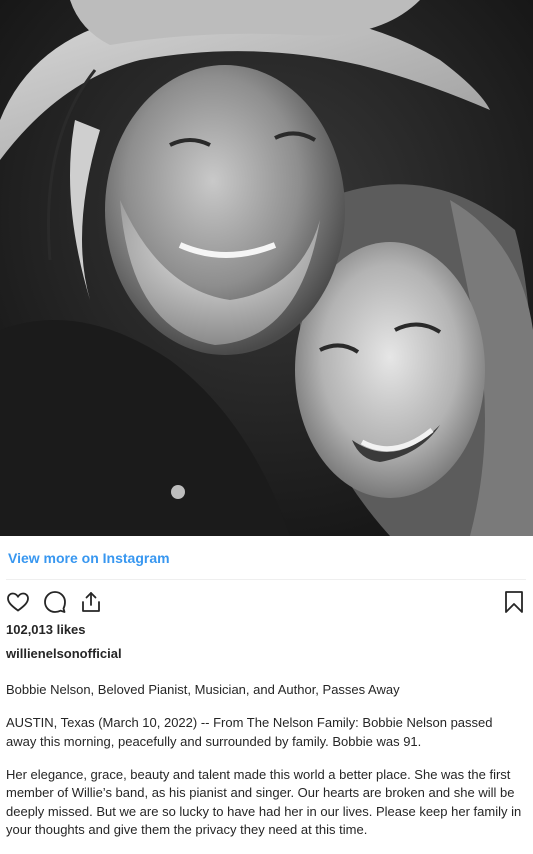 The image size is (533, 854). Describe the element at coordinates (89, 558) in the screenshot. I see `view-more-link: View more on Instagram` at that location.